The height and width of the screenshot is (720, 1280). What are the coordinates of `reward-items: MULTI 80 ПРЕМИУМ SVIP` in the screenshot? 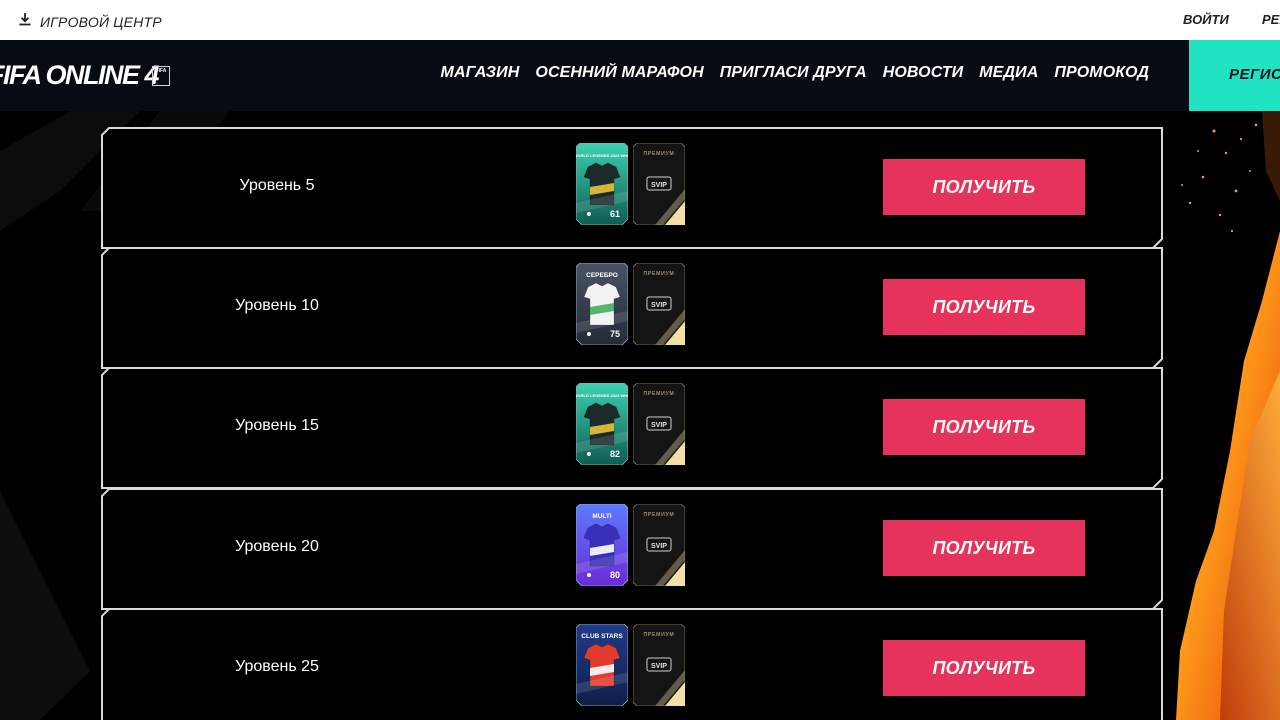 It's located at (631, 546).